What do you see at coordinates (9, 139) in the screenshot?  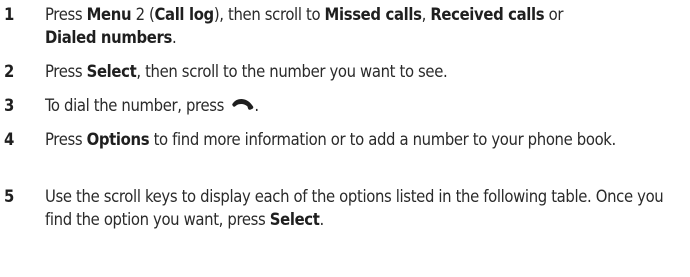 I see `step-number: 4` at bounding box center [9, 139].